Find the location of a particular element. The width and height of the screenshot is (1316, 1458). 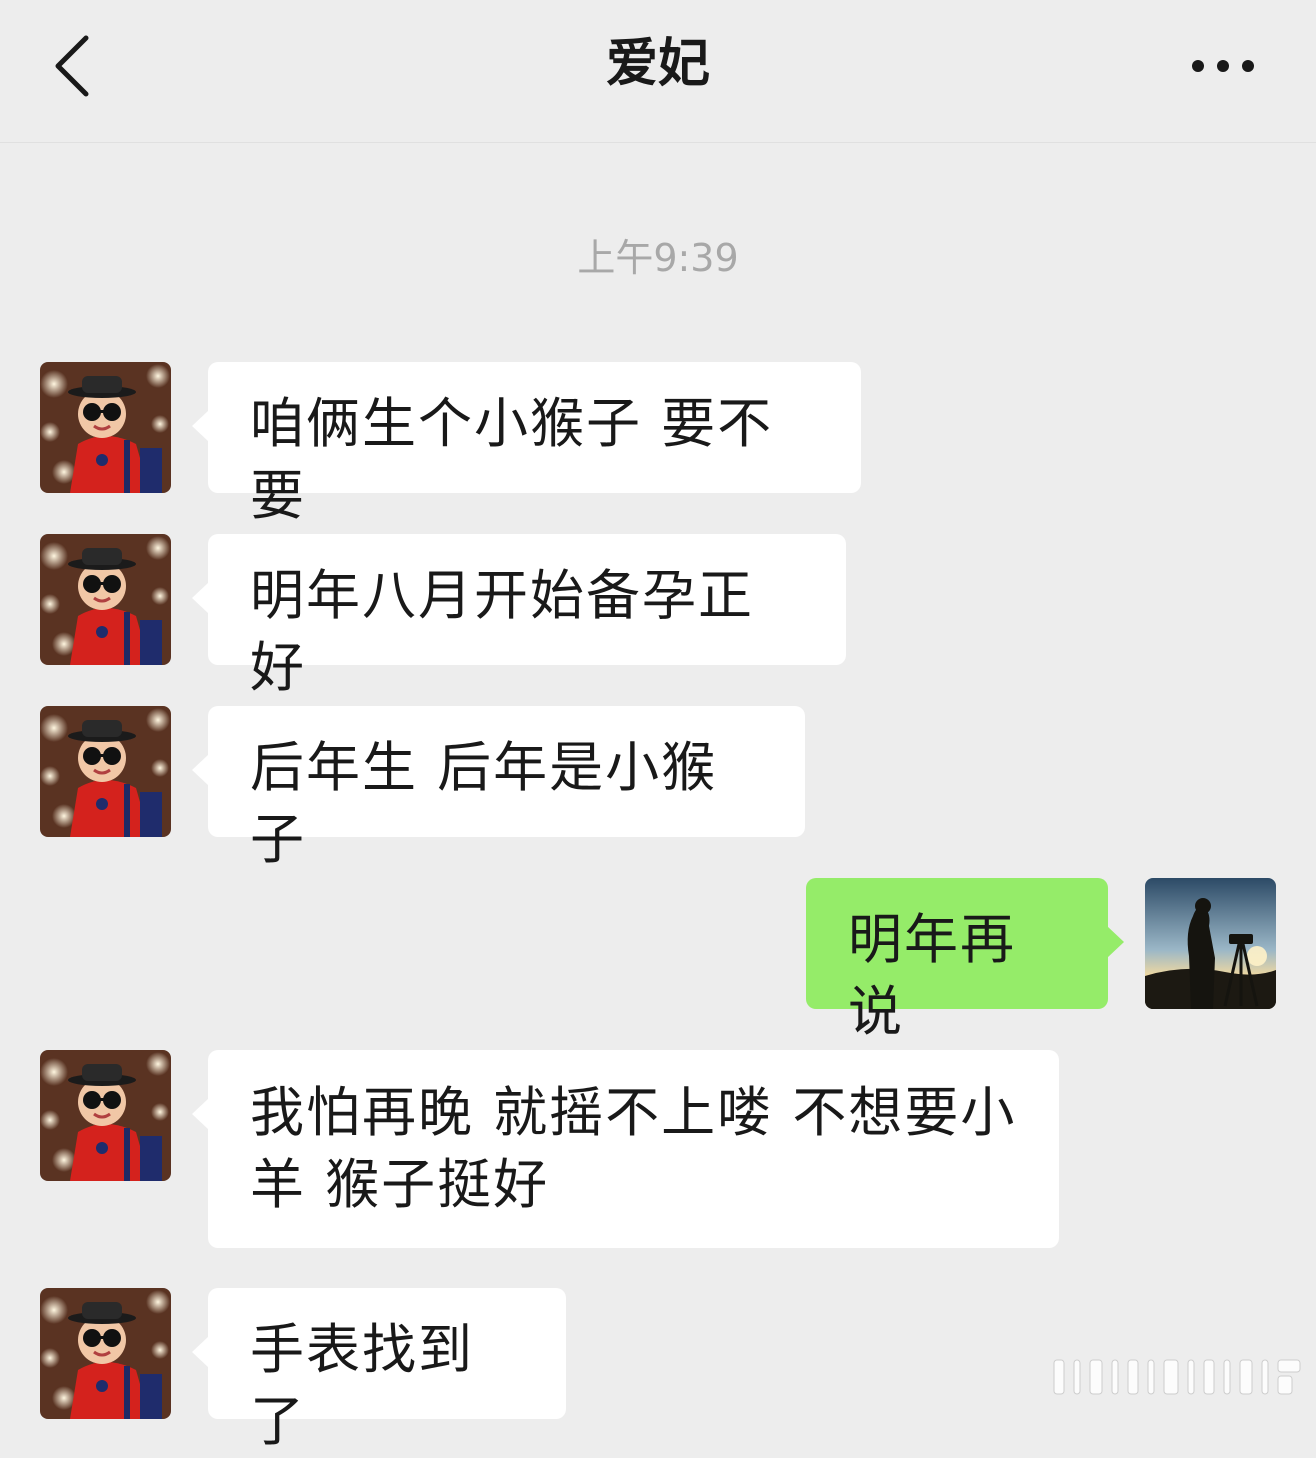

watermark-icon is located at coordinates (1178, 1377).